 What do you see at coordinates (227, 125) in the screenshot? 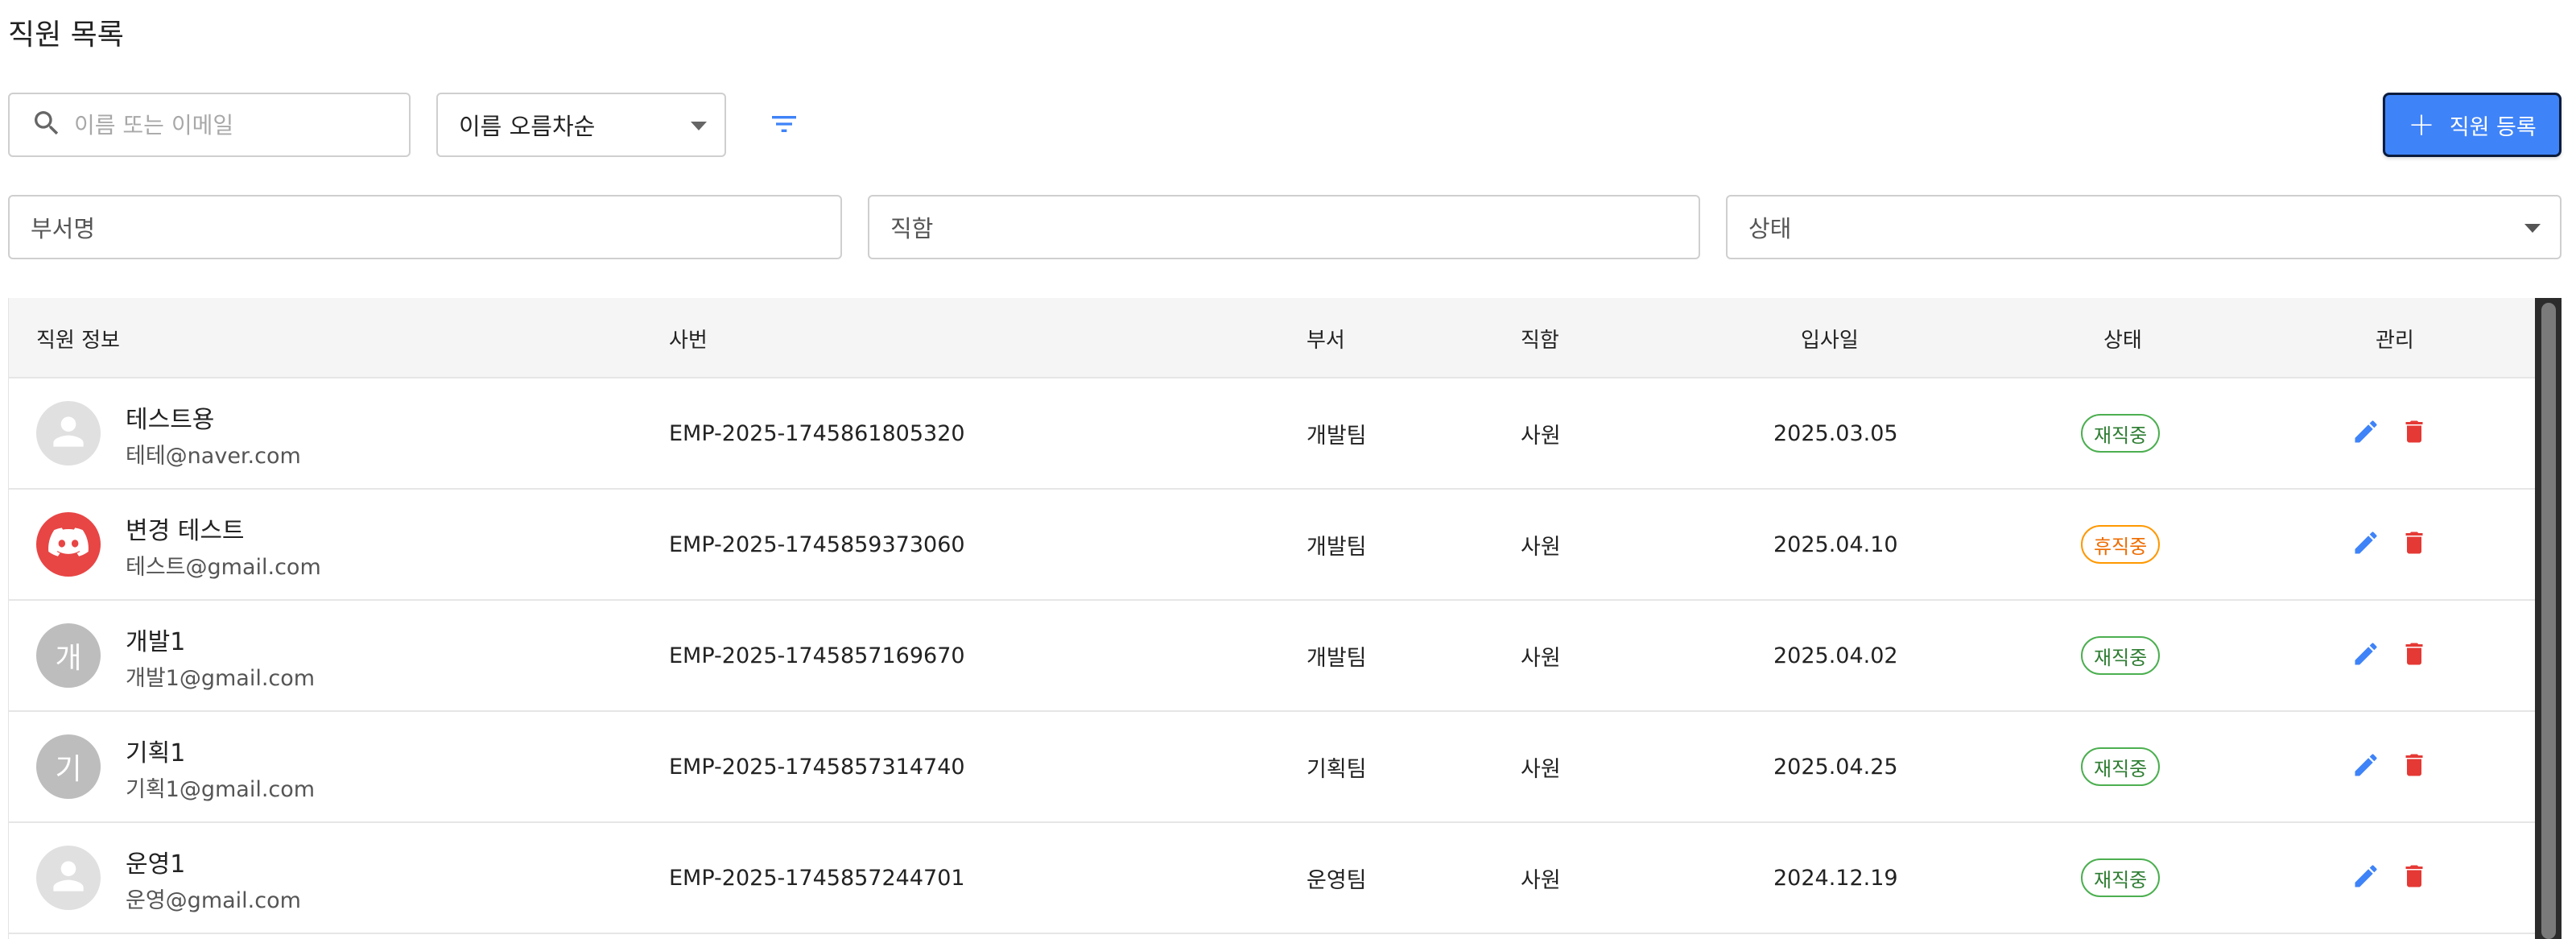
I see `search-input` at bounding box center [227, 125].